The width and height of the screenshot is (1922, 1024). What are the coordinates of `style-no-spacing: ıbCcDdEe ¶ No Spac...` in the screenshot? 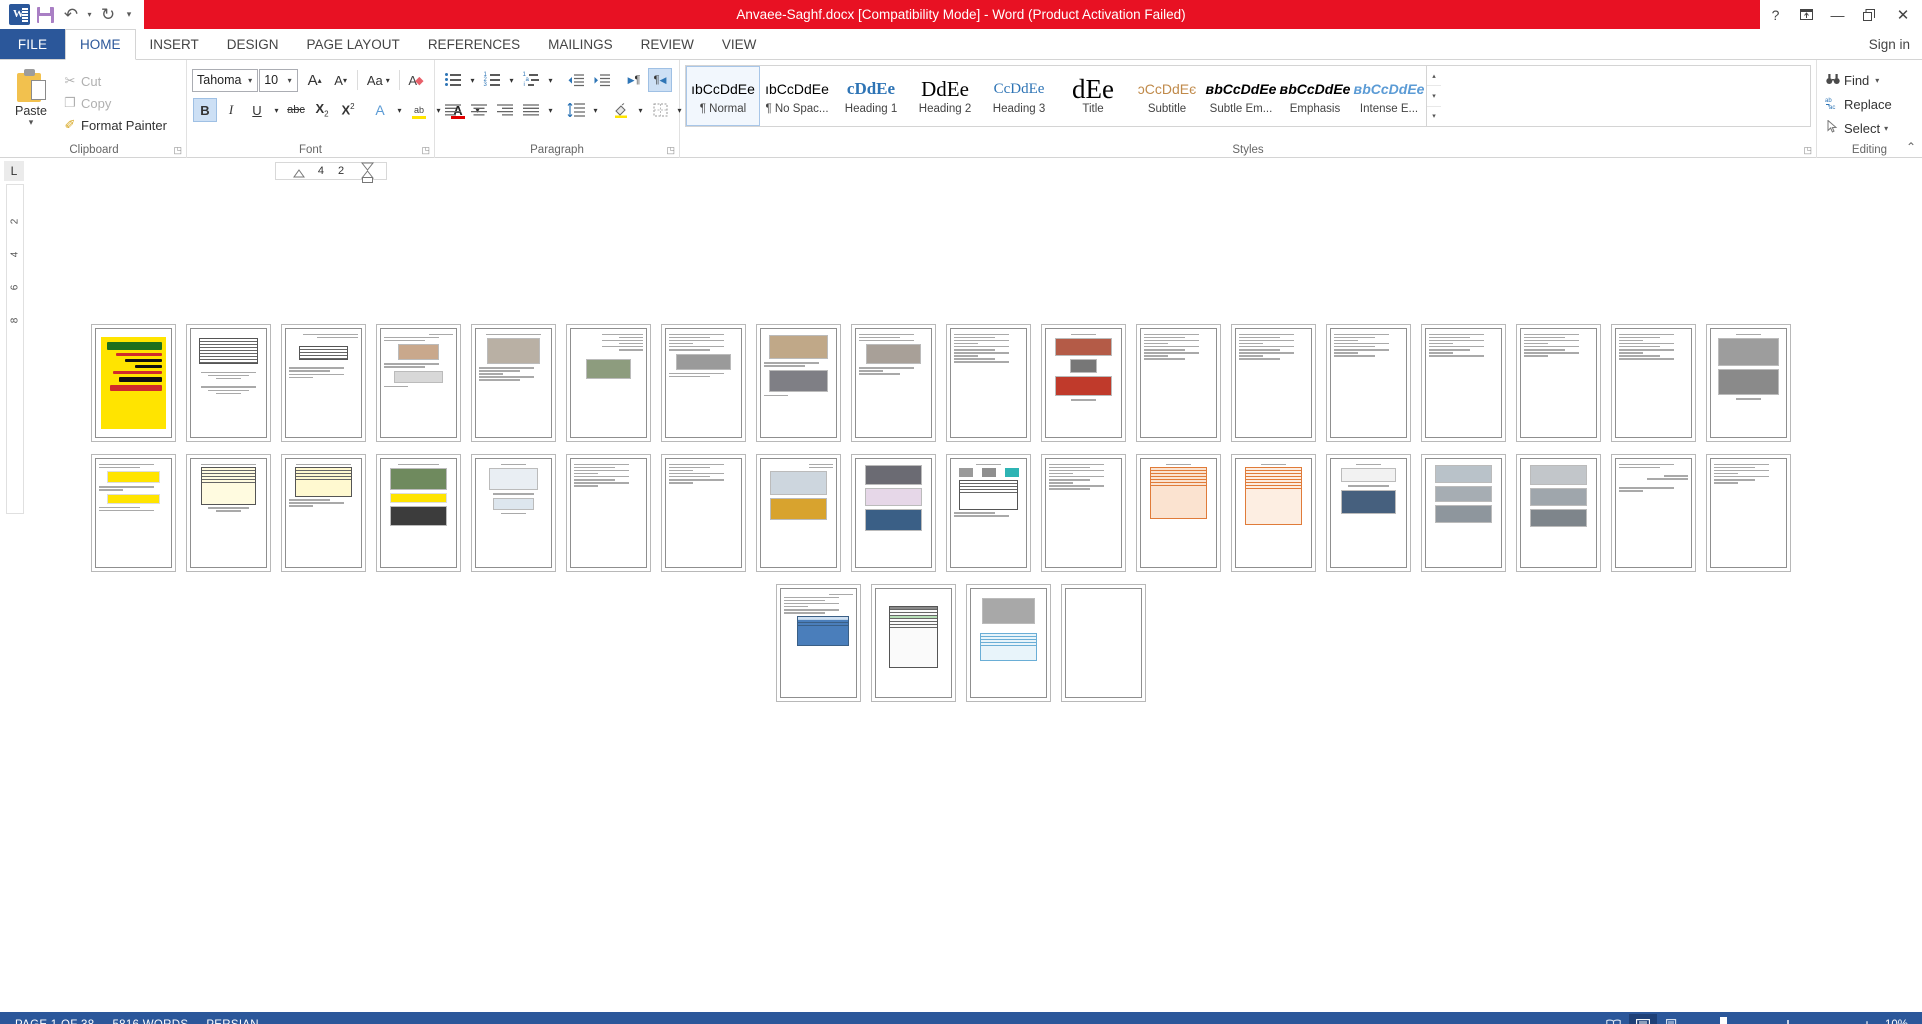 It's located at (797, 96).